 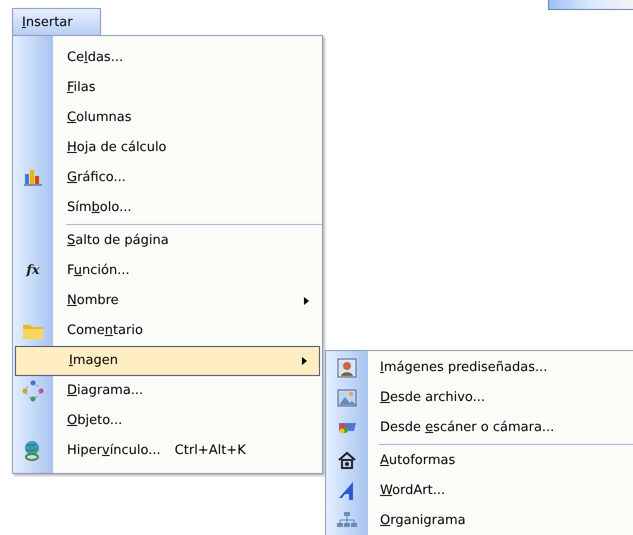 What do you see at coordinates (33, 178) in the screenshot?
I see `chart-icon` at bounding box center [33, 178].